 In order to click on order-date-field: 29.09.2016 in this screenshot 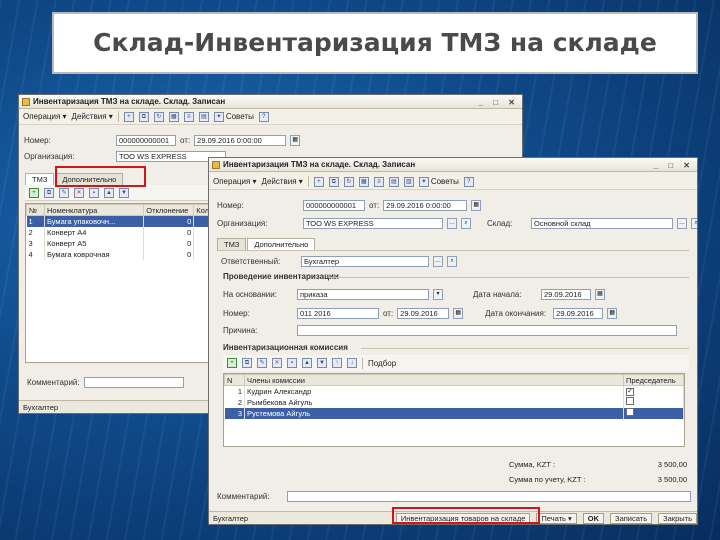, I will do `click(423, 313)`.